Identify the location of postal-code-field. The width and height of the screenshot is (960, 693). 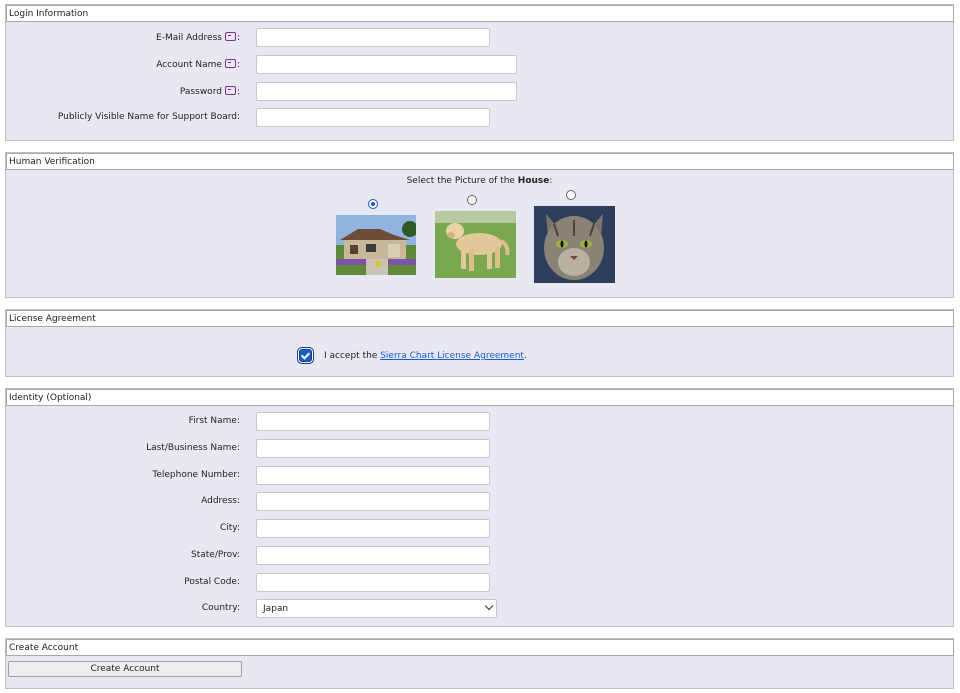
(373, 582).